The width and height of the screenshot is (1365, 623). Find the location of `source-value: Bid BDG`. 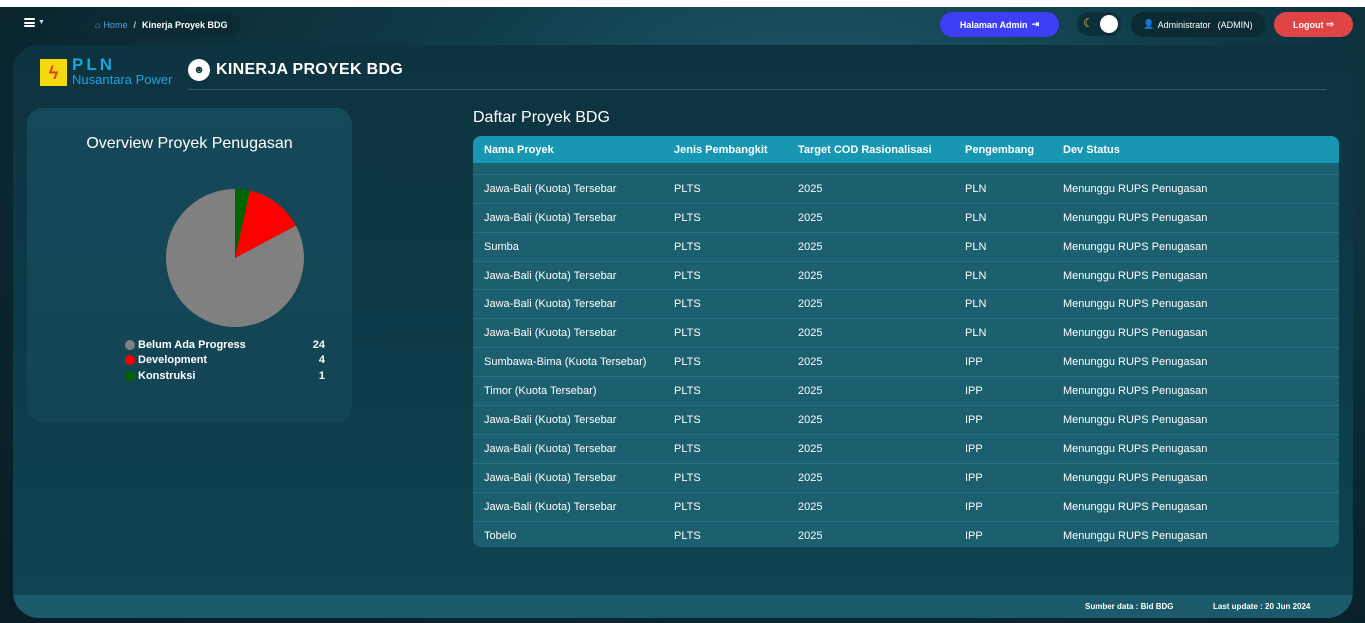

source-value: Bid BDG is located at coordinates (1157, 606).